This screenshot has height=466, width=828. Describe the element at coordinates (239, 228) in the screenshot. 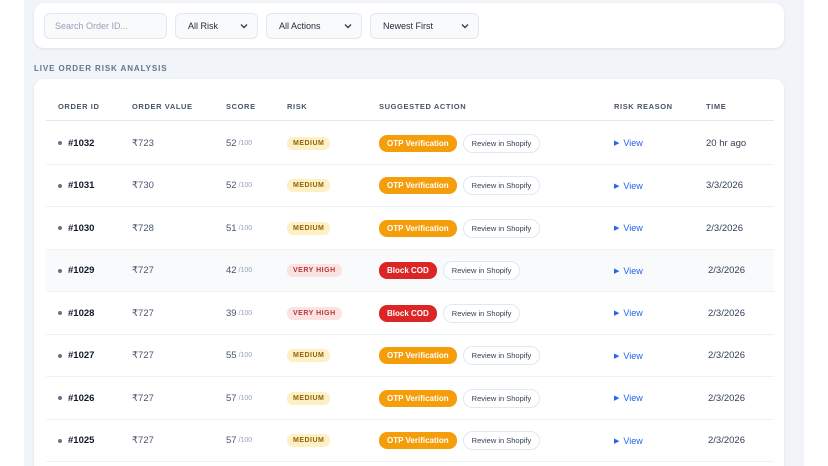

I see `score-cell: 51/100` at that location.